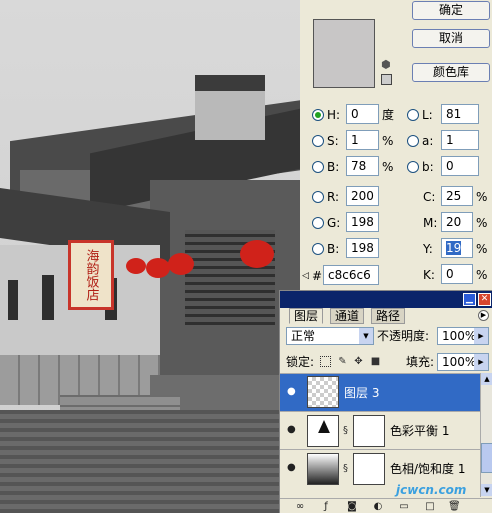 The height and width of the screenshot is (513, 492). Describe the element at coordinates (403, 336) in the screenshot. I see `opacity-label: 不透明度:` at that location.